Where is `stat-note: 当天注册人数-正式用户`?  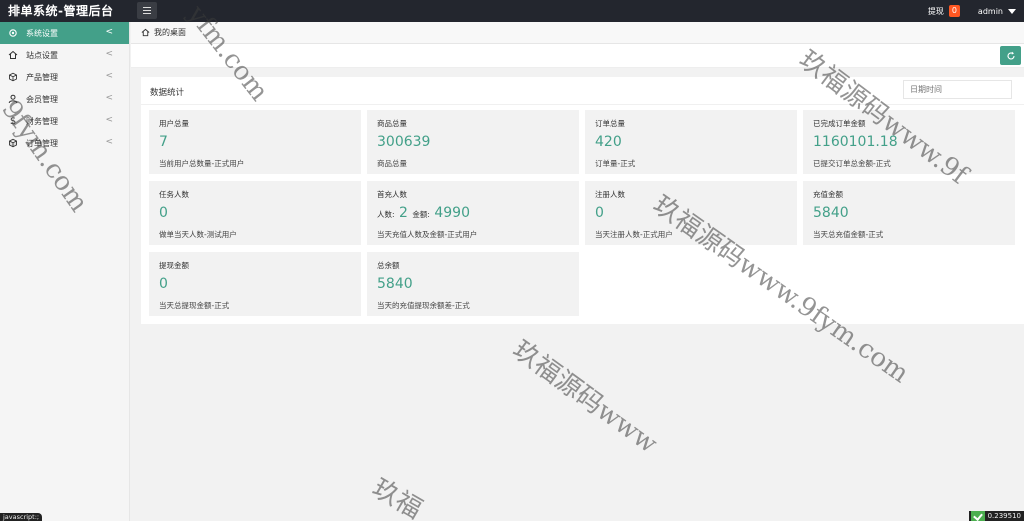 stat-note: 当天注册人数-正式用户 is located at coordinates (634, 234).